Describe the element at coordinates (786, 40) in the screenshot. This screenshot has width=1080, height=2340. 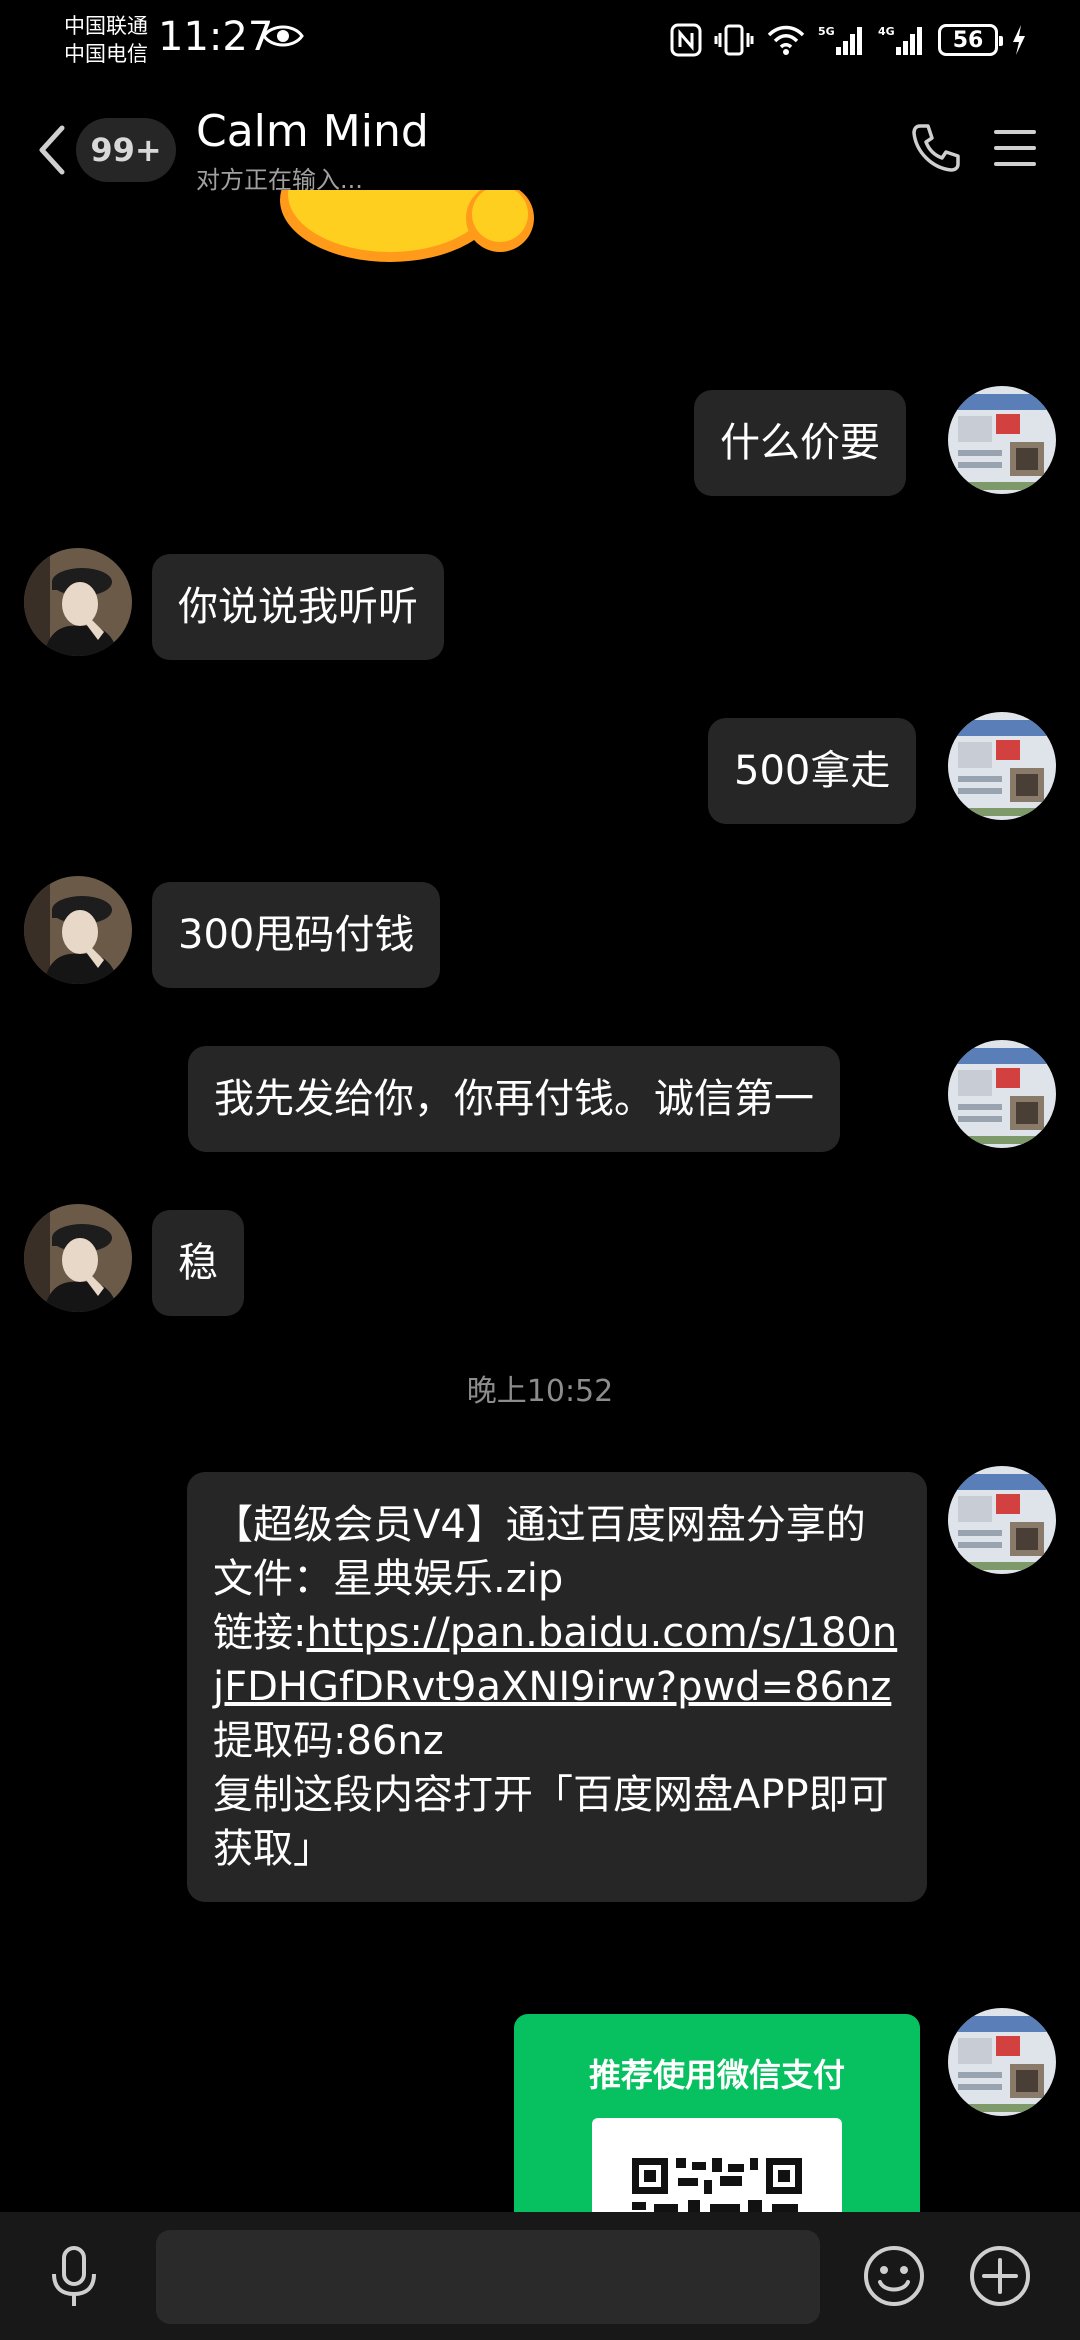
I see `wifi-icon` at that location.